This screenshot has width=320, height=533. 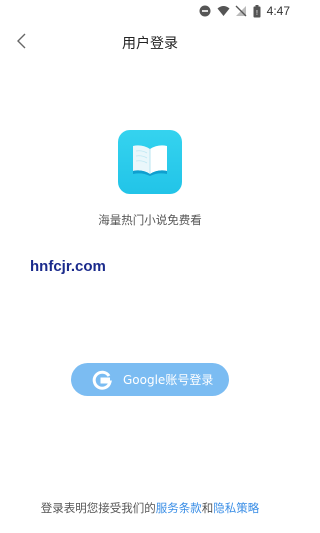 I want to click on chevron-left-icon, so click(x=22, y=43).